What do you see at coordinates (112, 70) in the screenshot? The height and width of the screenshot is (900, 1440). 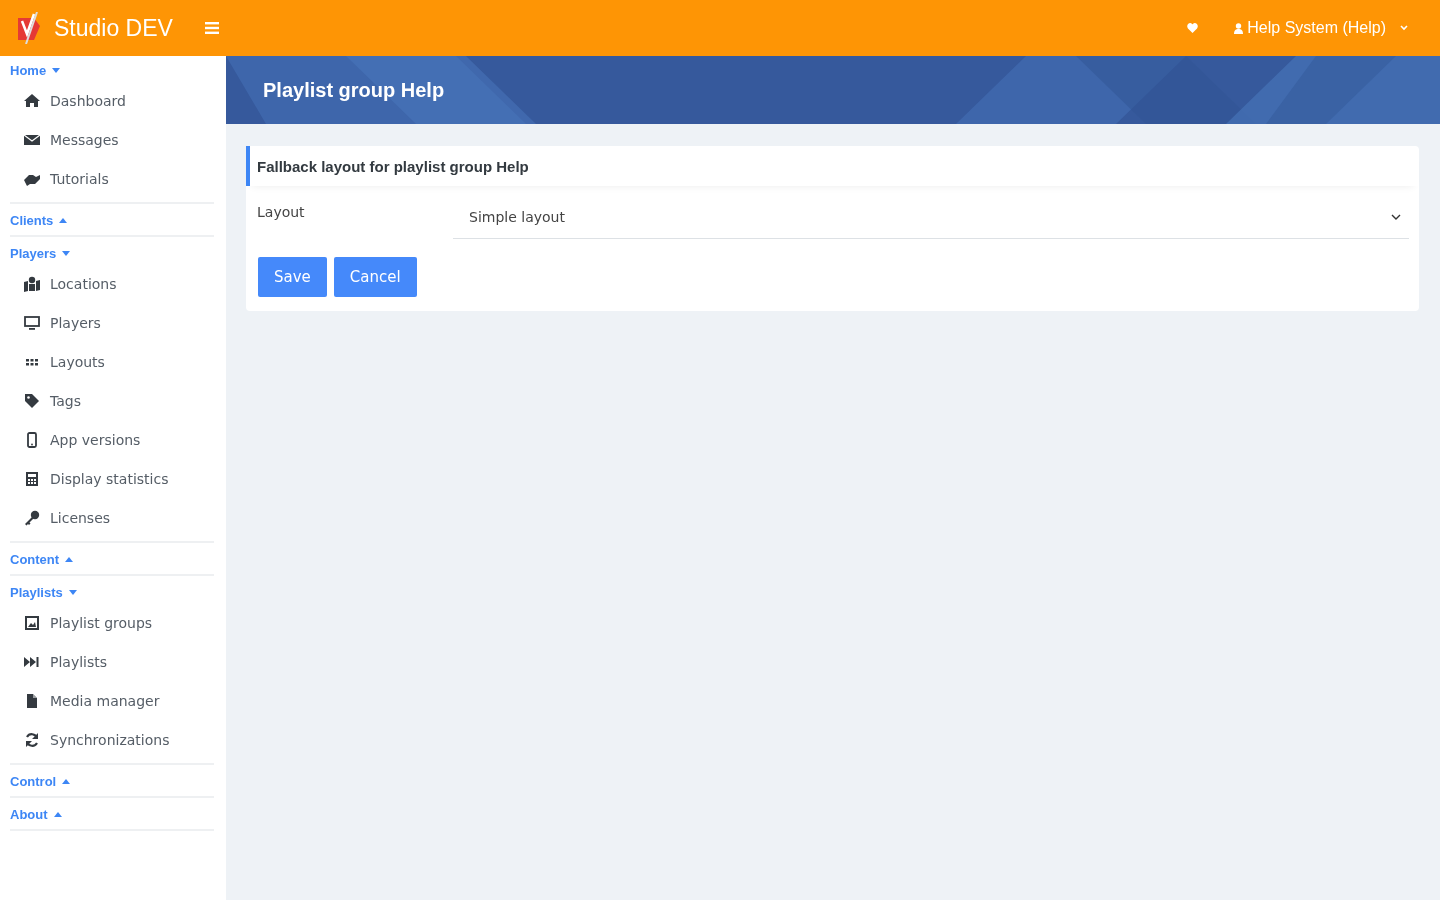 I see `section-header: Home` at bounding box center [112, 70].